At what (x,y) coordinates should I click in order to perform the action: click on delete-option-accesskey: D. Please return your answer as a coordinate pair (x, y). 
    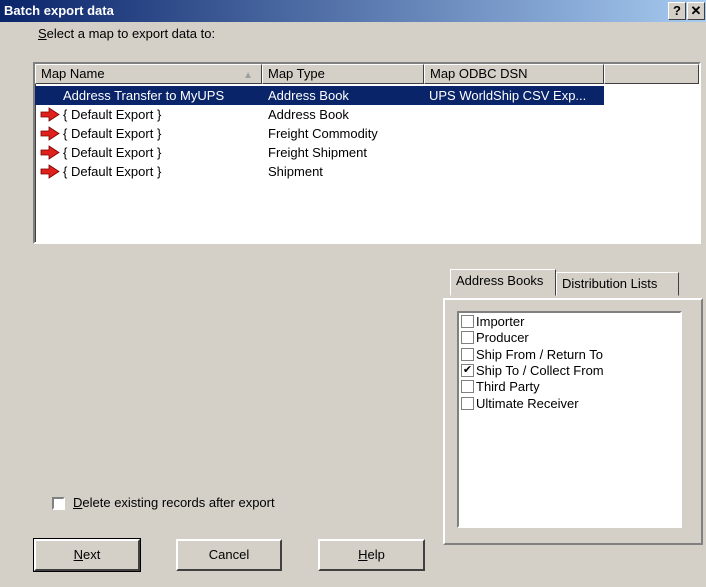
    Looking at the image, I should click on (78, 502).